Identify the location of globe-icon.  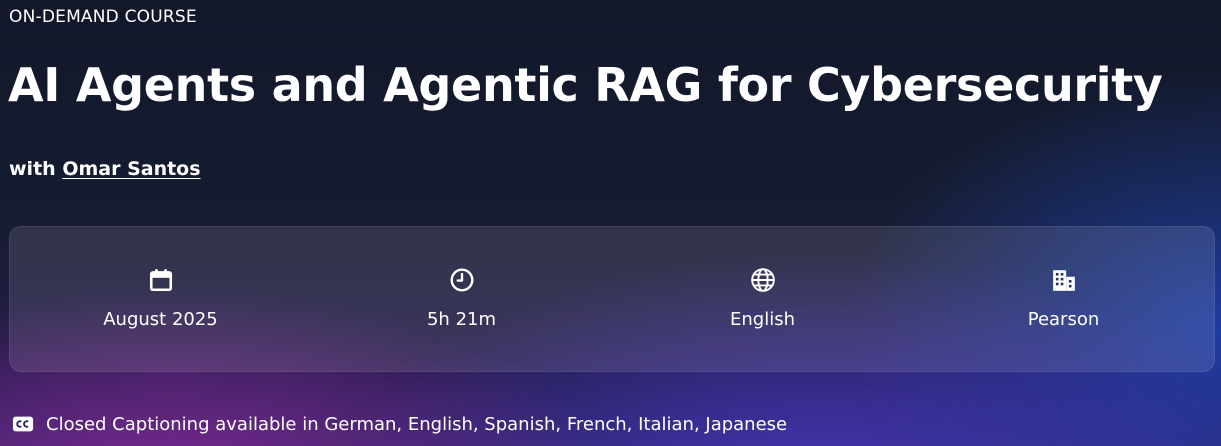
(762, 280).